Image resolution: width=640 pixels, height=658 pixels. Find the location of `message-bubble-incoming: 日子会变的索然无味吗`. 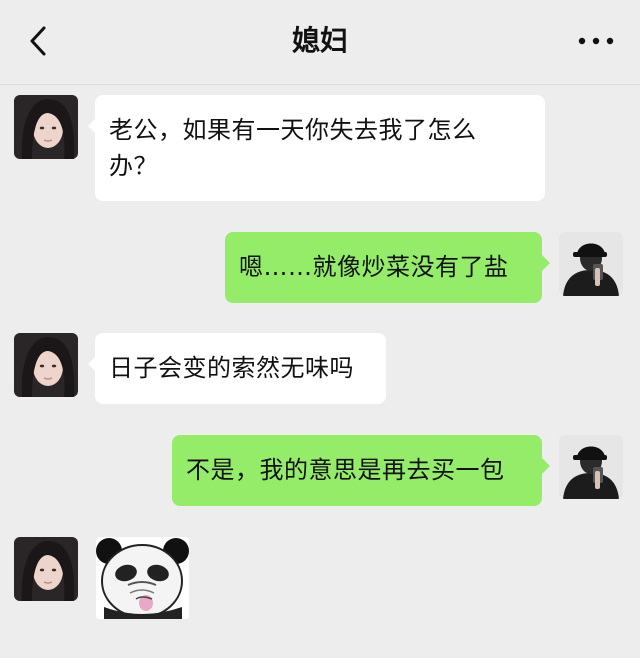

message-bubble-incoming: 日子会变的索然无味吗 is located at coordinates (240, 368).